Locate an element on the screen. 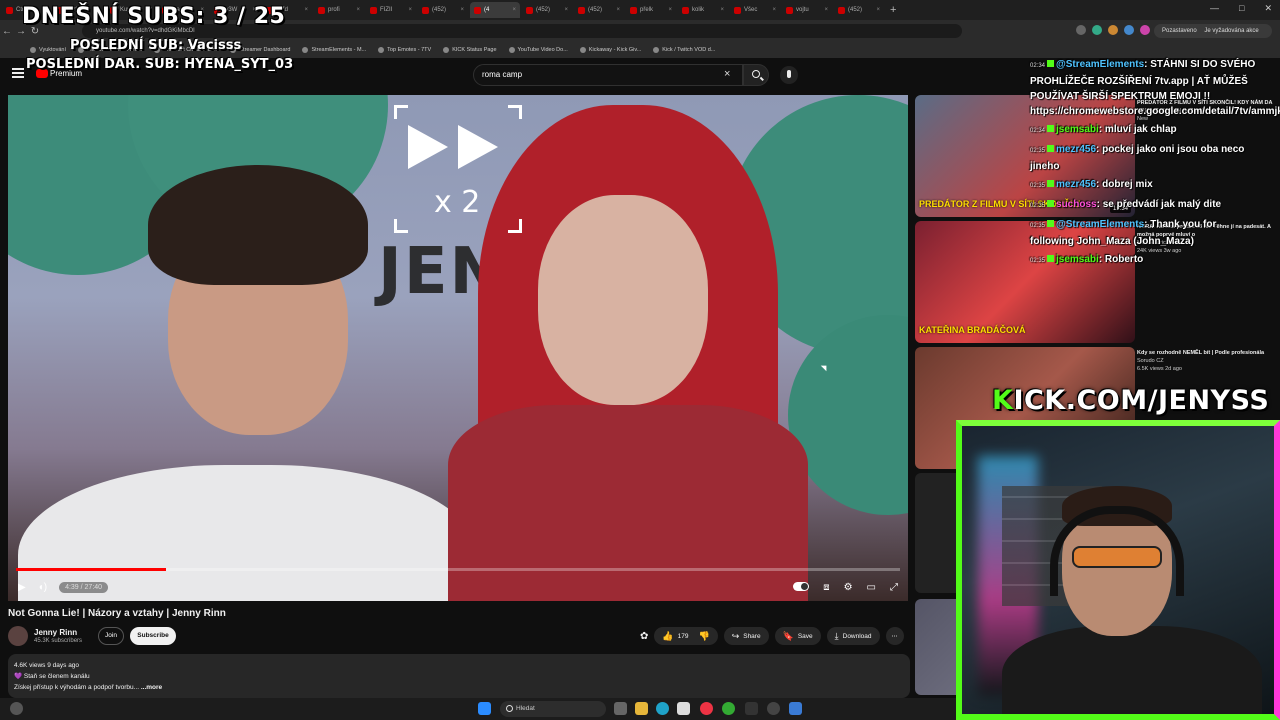 The width and height of the screenshot is (1280, 720). like-count: 179 is located at coordinates (683, 636).